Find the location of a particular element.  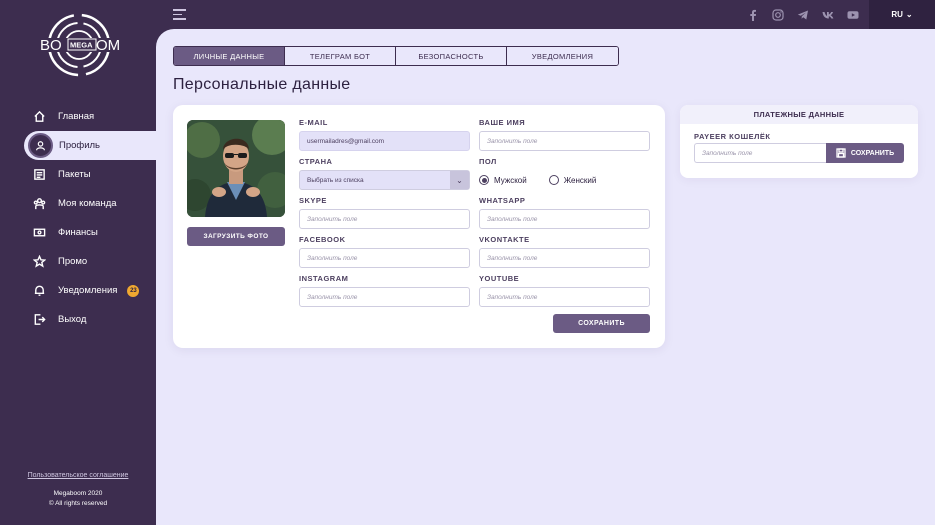

skype-field-group: SKYPE Заполнить поле is located at coordinates (384, 212).